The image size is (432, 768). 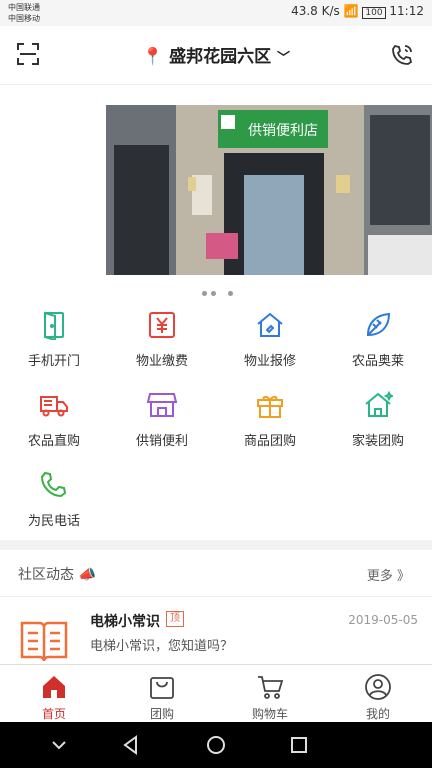 I want to click on location-name: 盛邦花园六区, so click(x=220, y=57).